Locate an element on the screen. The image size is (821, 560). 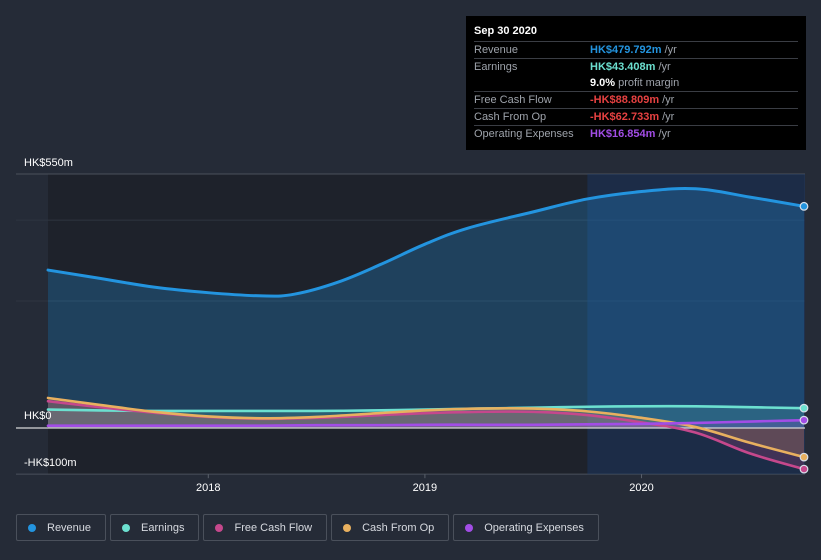
legend-label: Free Cash Flow is located at coordinates (273, 527).